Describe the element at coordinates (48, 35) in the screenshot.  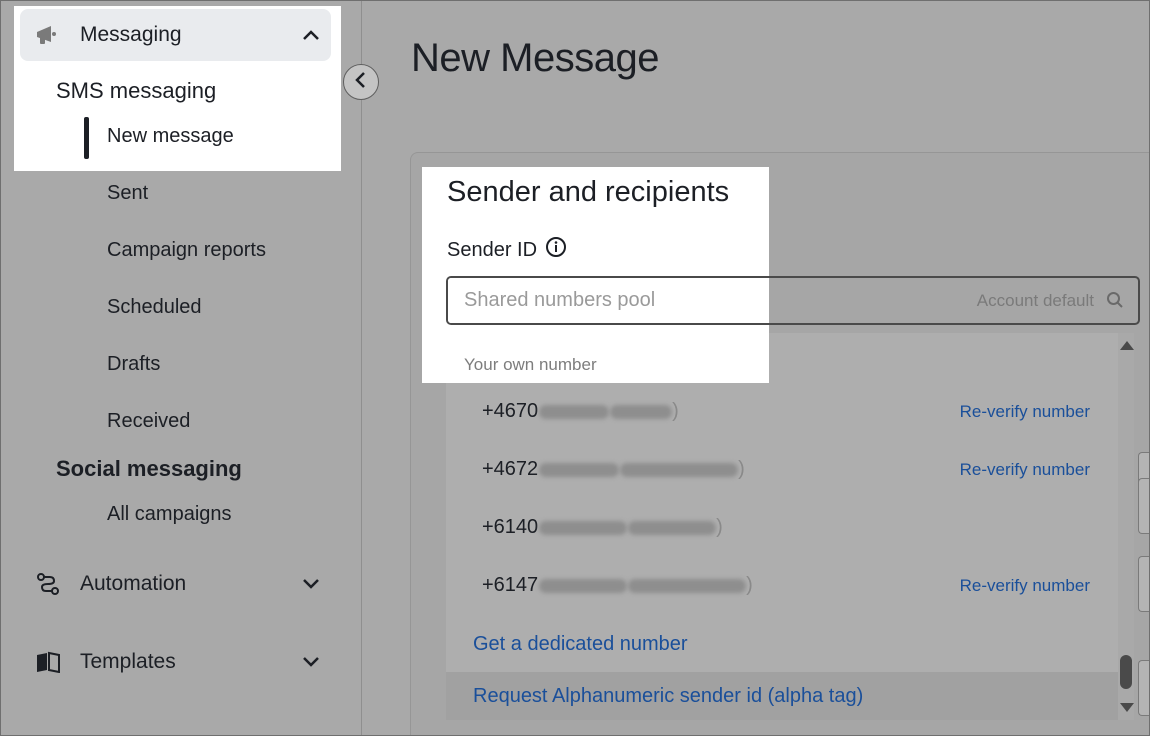
I see `megaphone-icon` at that location.